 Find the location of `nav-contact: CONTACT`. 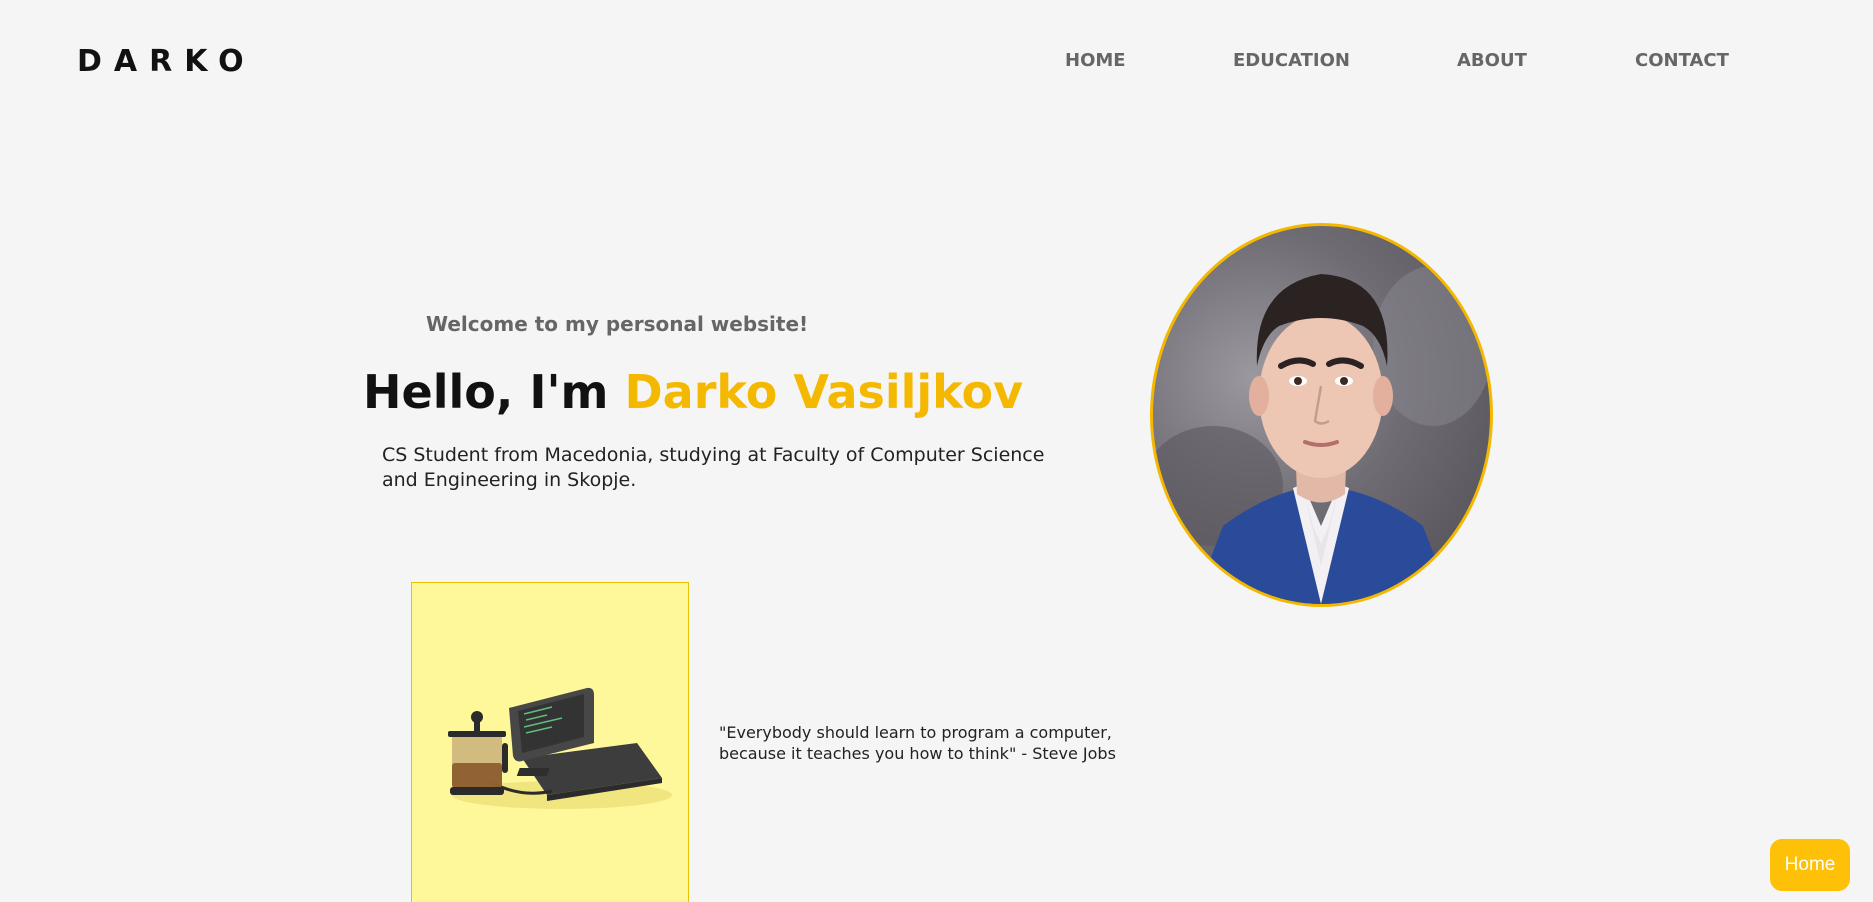

nav-contact: CONTACT is located at coordinates (1682, 61).